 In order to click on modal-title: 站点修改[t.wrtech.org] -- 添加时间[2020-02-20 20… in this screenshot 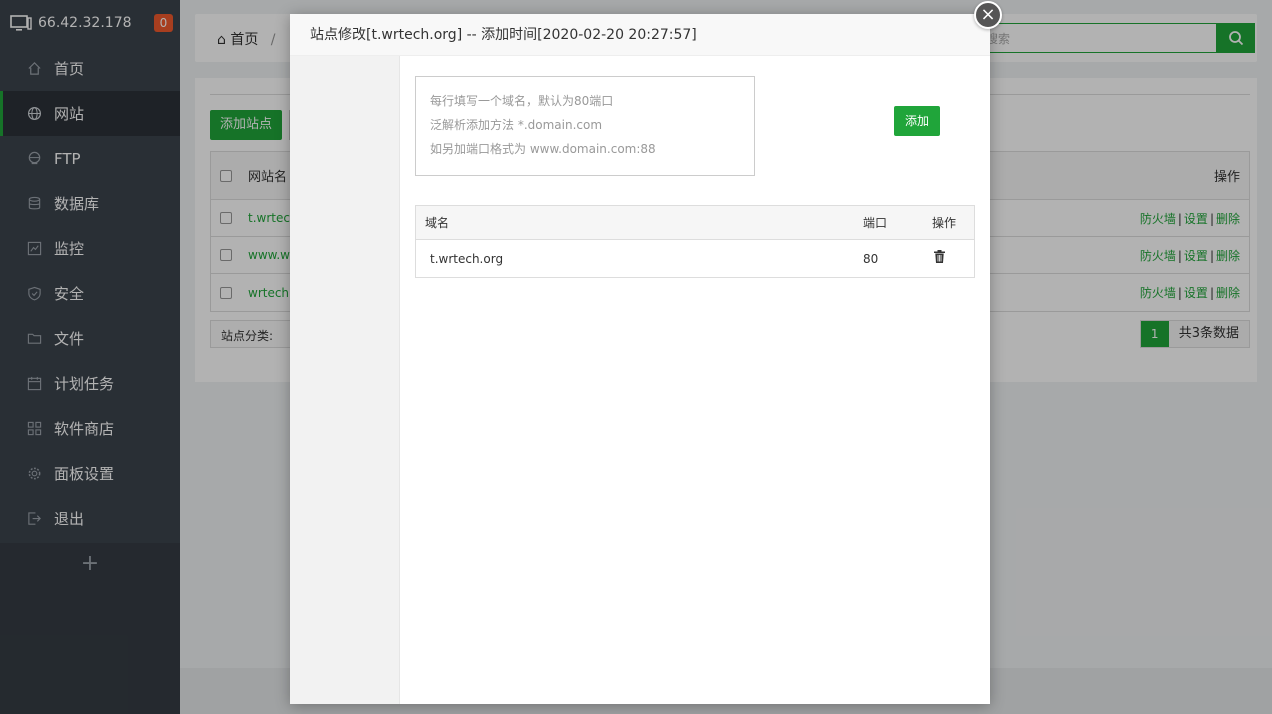, I will do `click(640, 35)`.